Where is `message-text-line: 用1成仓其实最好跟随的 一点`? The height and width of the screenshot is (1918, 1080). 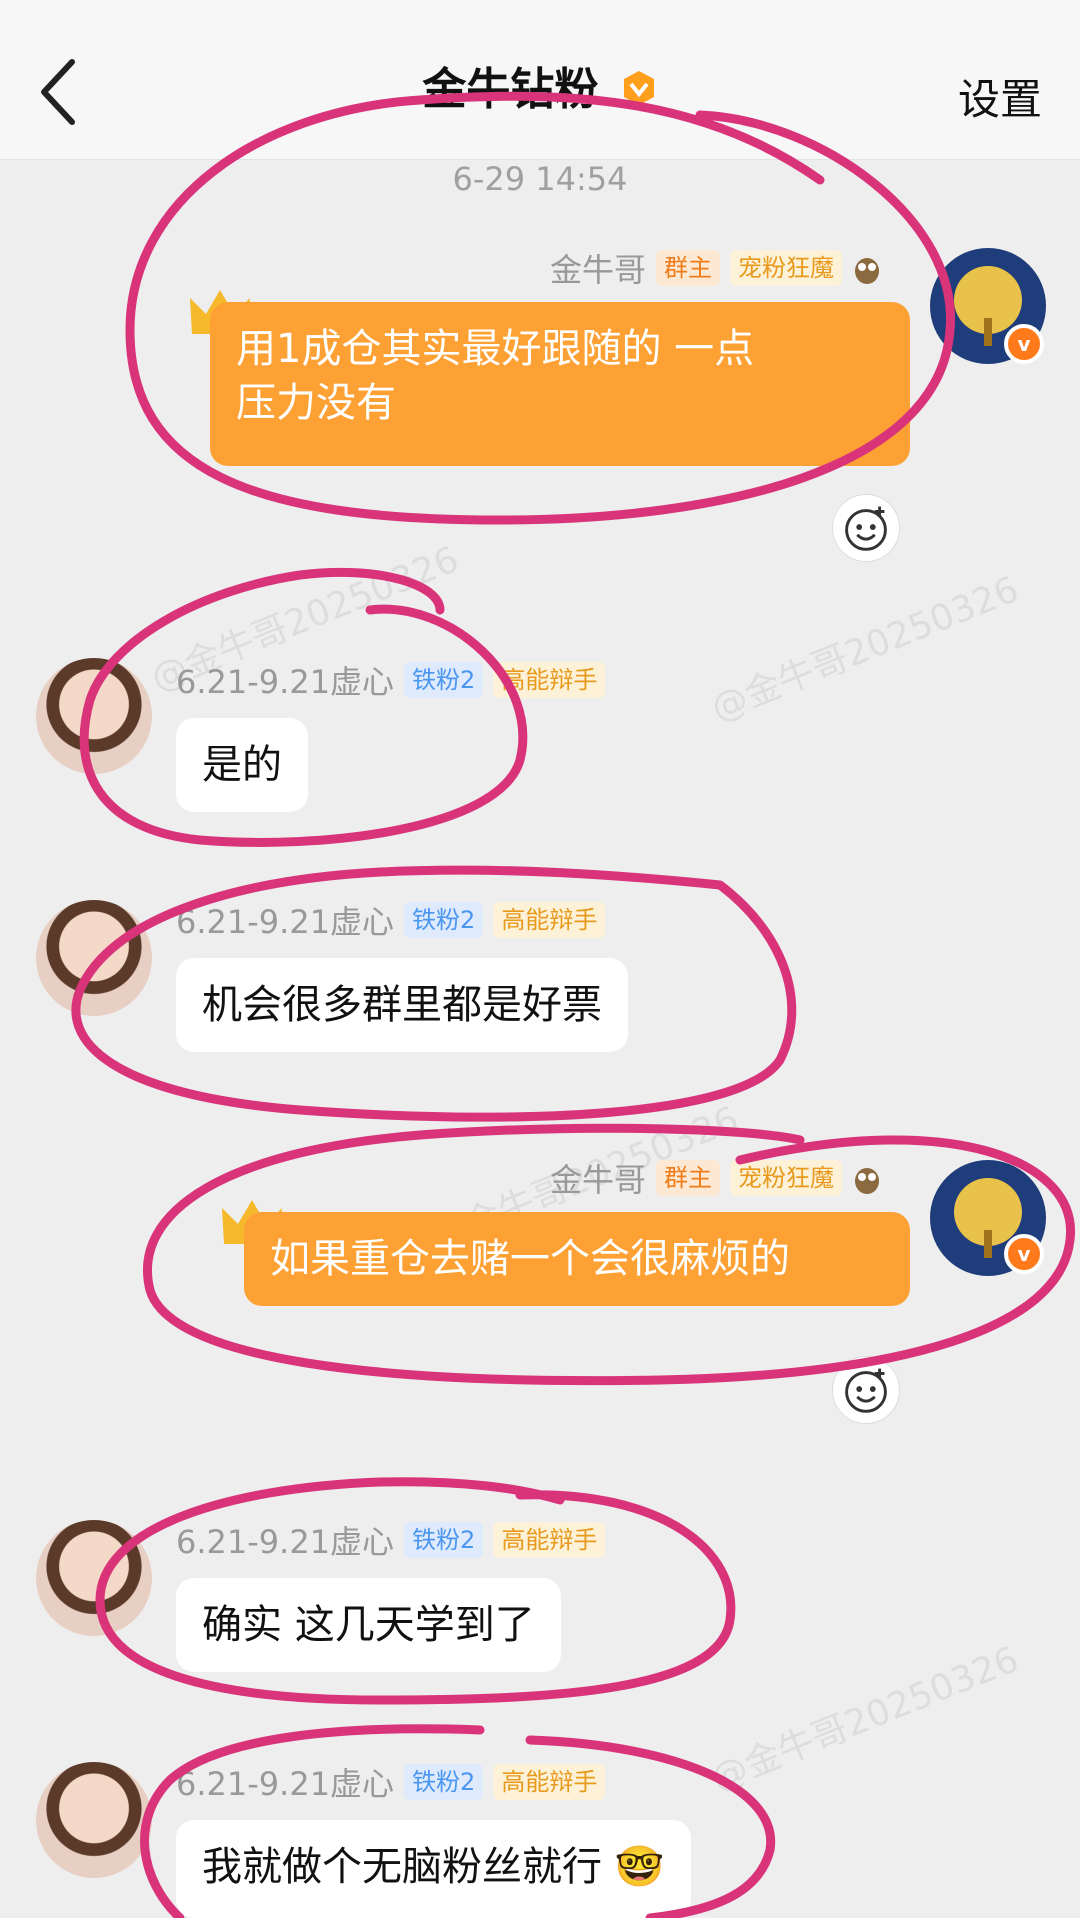 message-text-line: 用1成仓其实最好跟随的 一点 is located at coordinates (495, 349).